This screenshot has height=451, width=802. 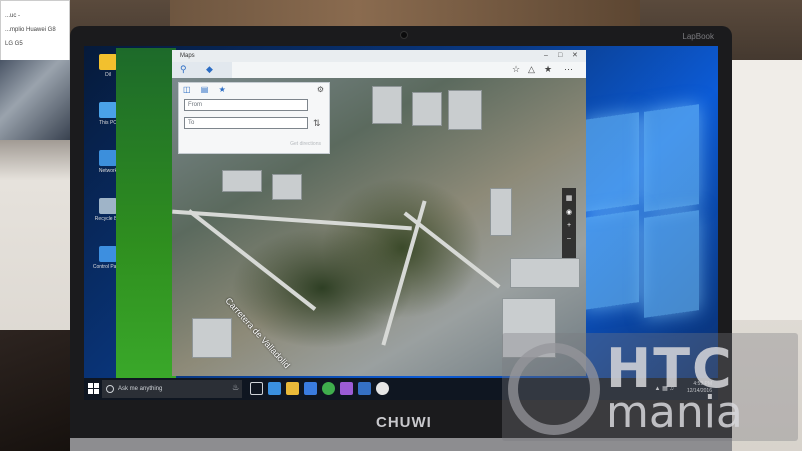 I want to click on network-icon, so click(x=108, y=158).